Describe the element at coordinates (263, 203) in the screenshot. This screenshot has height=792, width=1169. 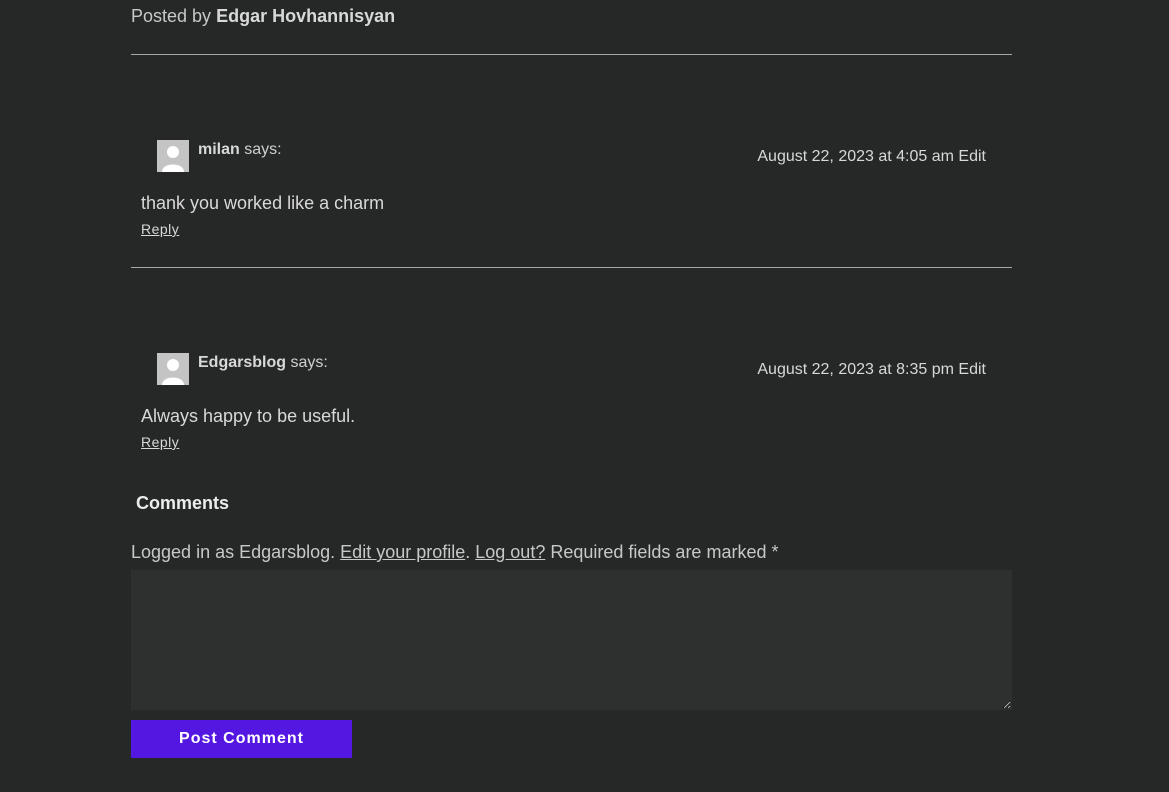
I see `comment-text: thank you worked like a charm` at that location.